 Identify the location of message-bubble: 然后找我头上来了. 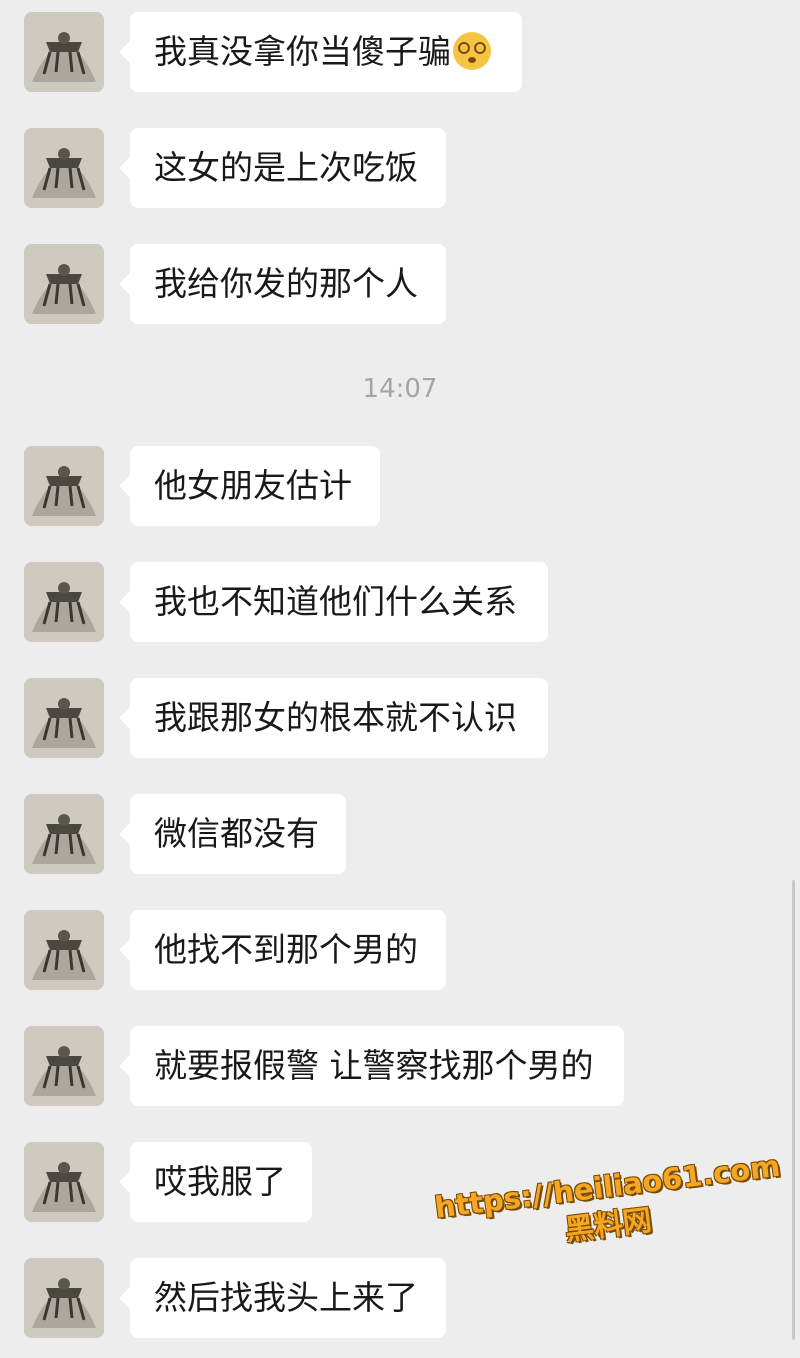
(282, 1298).